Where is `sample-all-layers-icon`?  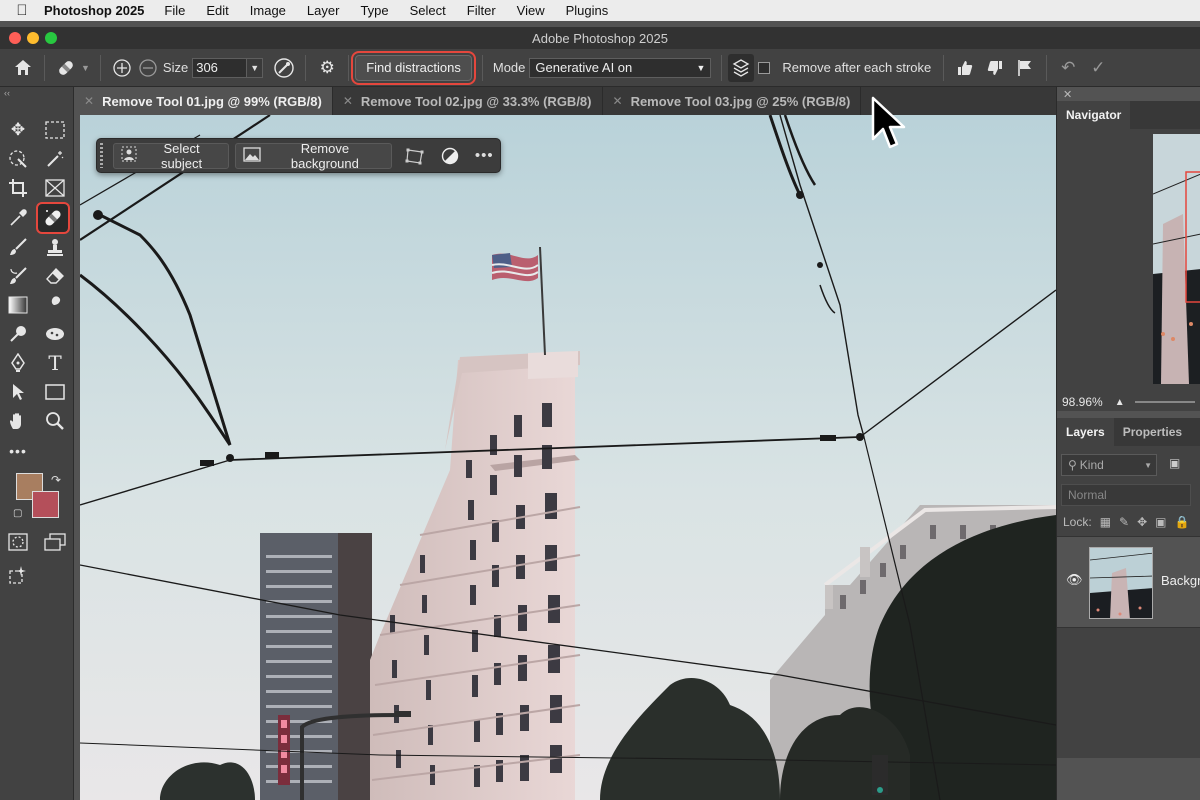
sample-all-layers-icon is located at coordinates (741, 67).